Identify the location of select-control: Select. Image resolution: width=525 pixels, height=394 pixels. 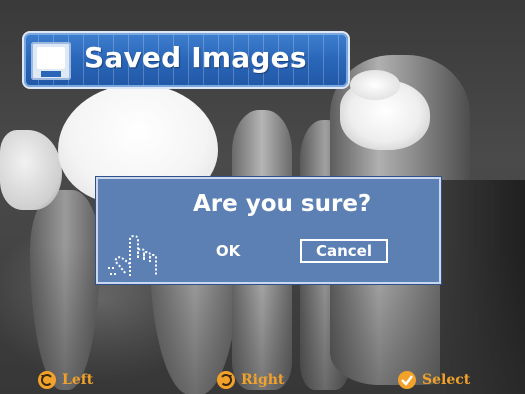
(434, 380).